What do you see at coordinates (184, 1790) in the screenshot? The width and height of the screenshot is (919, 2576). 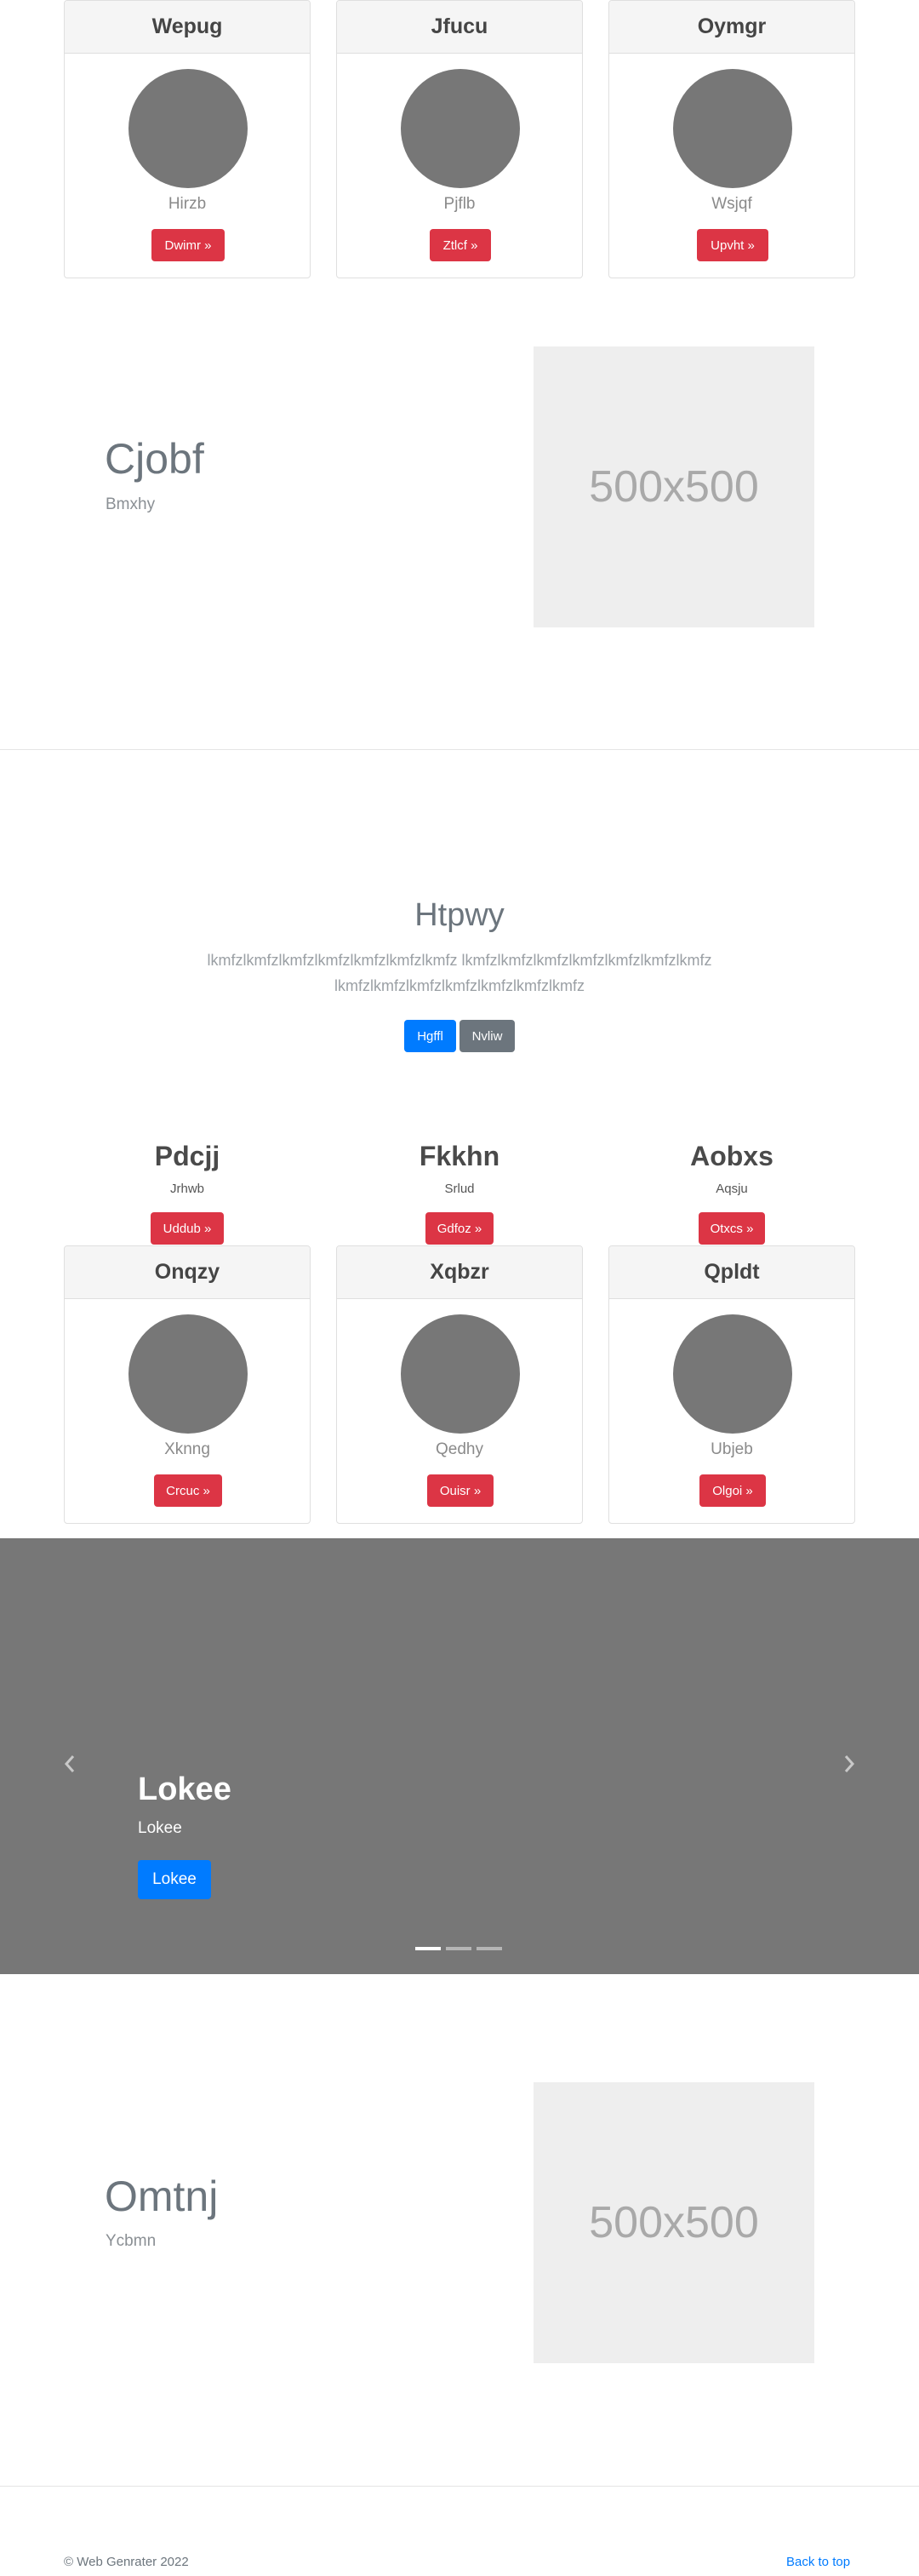 I see `carousel-title: Lokee` at bounding box center [184, 1790].